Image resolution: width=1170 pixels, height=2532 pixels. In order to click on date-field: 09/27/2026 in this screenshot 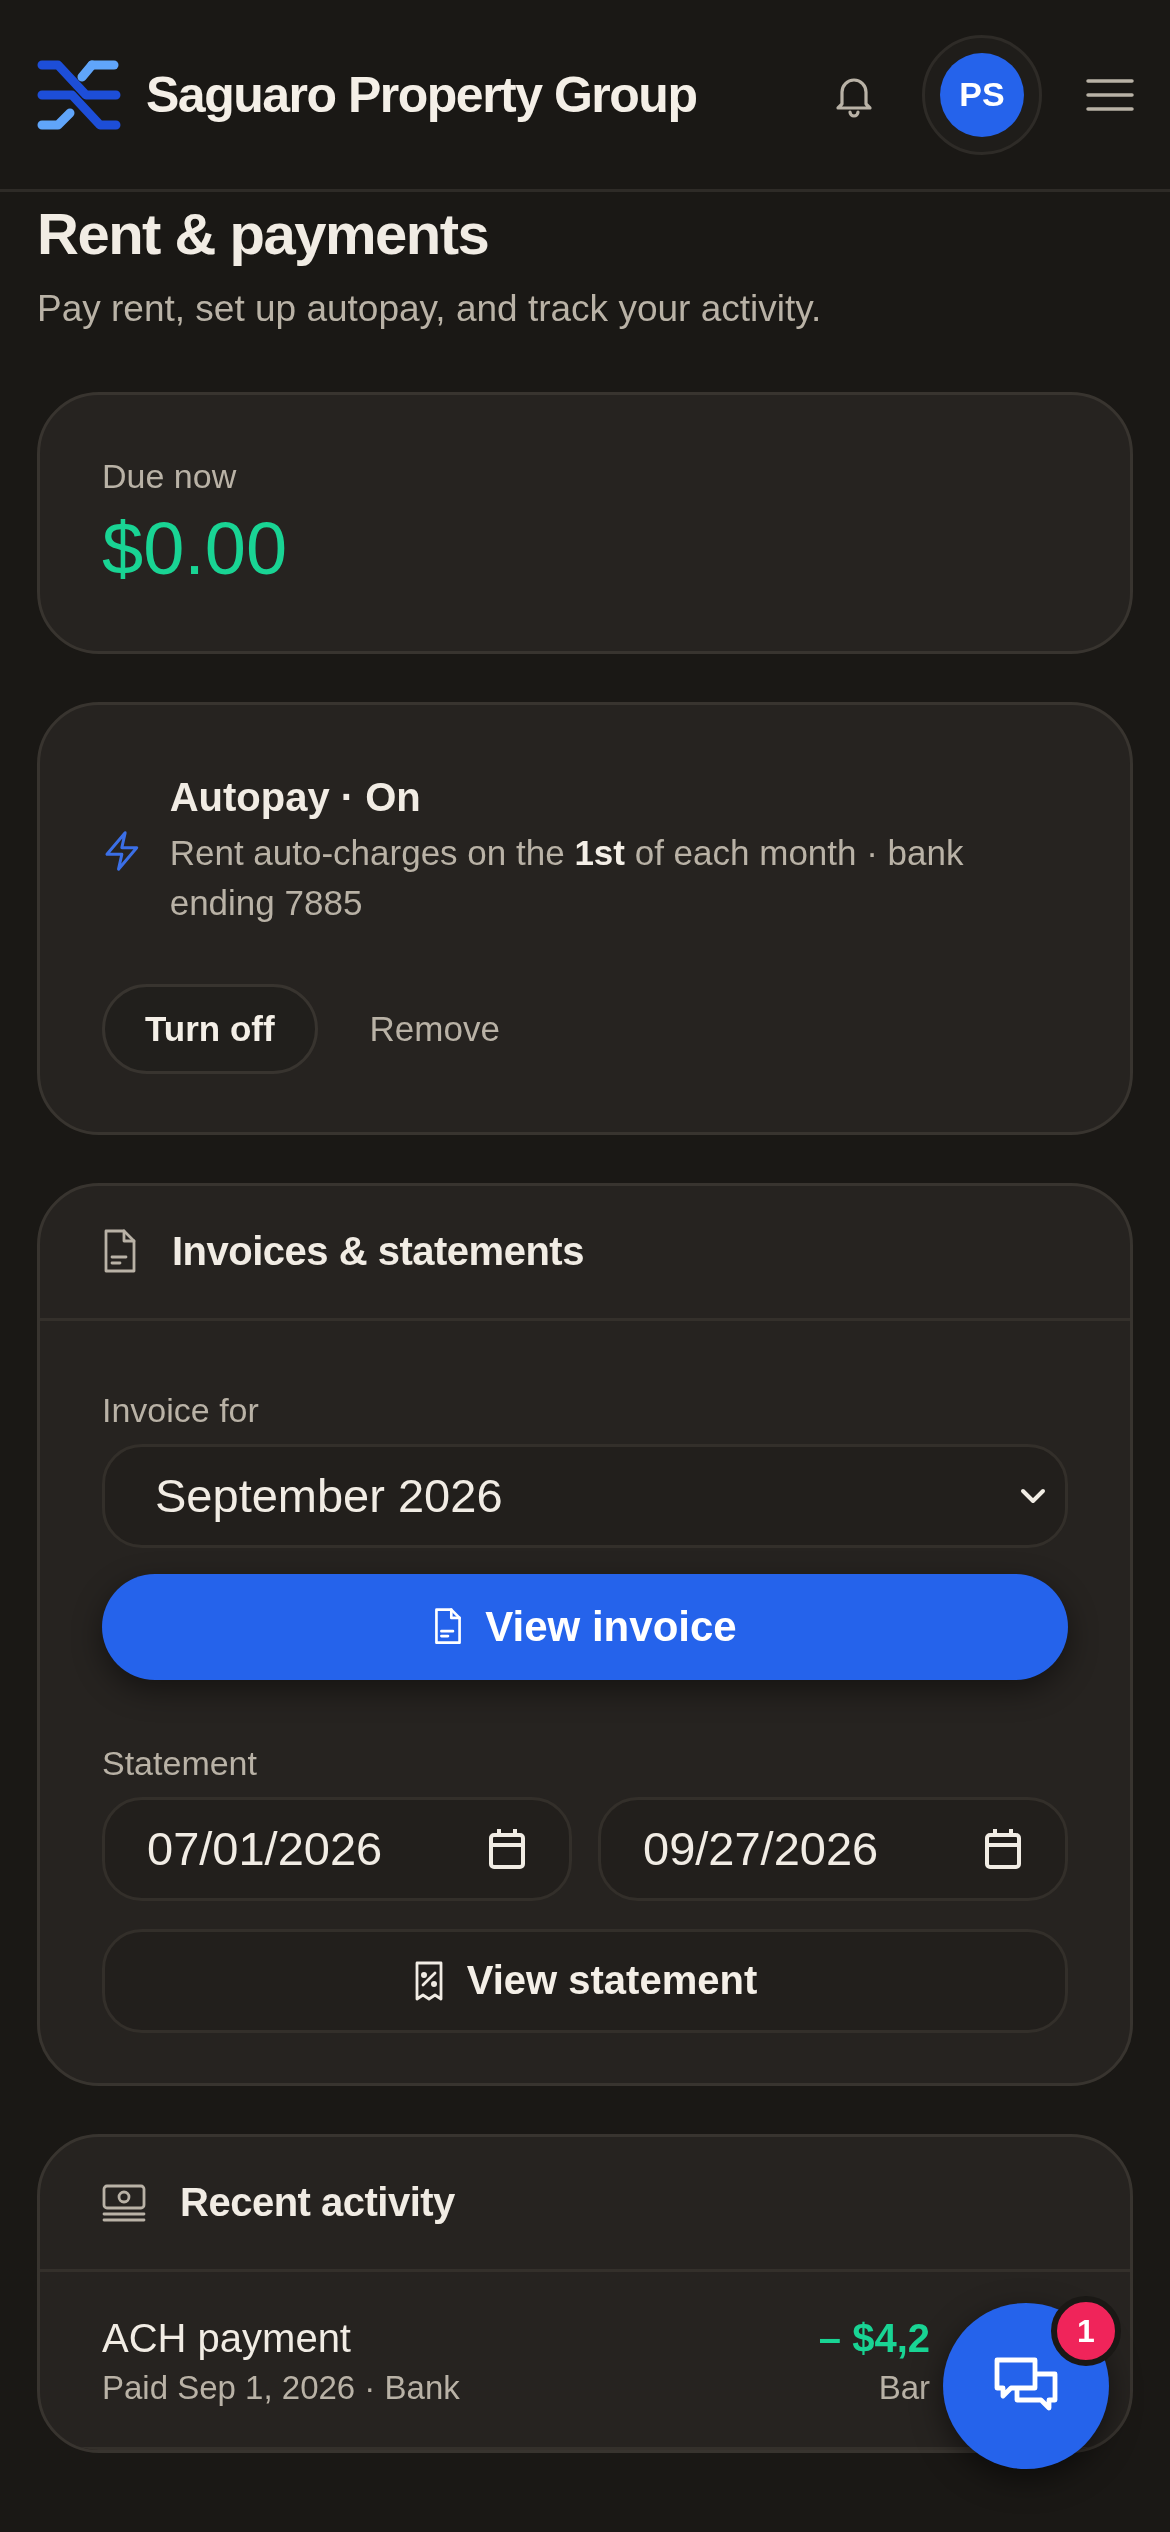, I will do `click(833, 1848)`.